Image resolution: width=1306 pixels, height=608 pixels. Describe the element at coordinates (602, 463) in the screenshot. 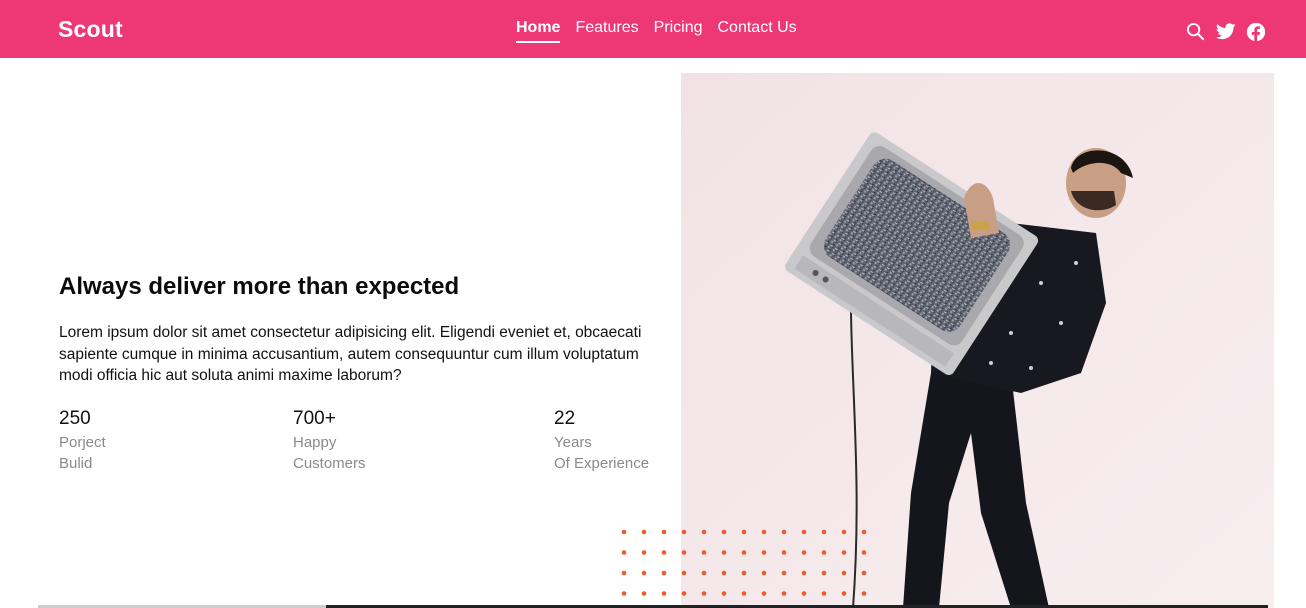

I see `stat-label-line: Of Experience` at that location.